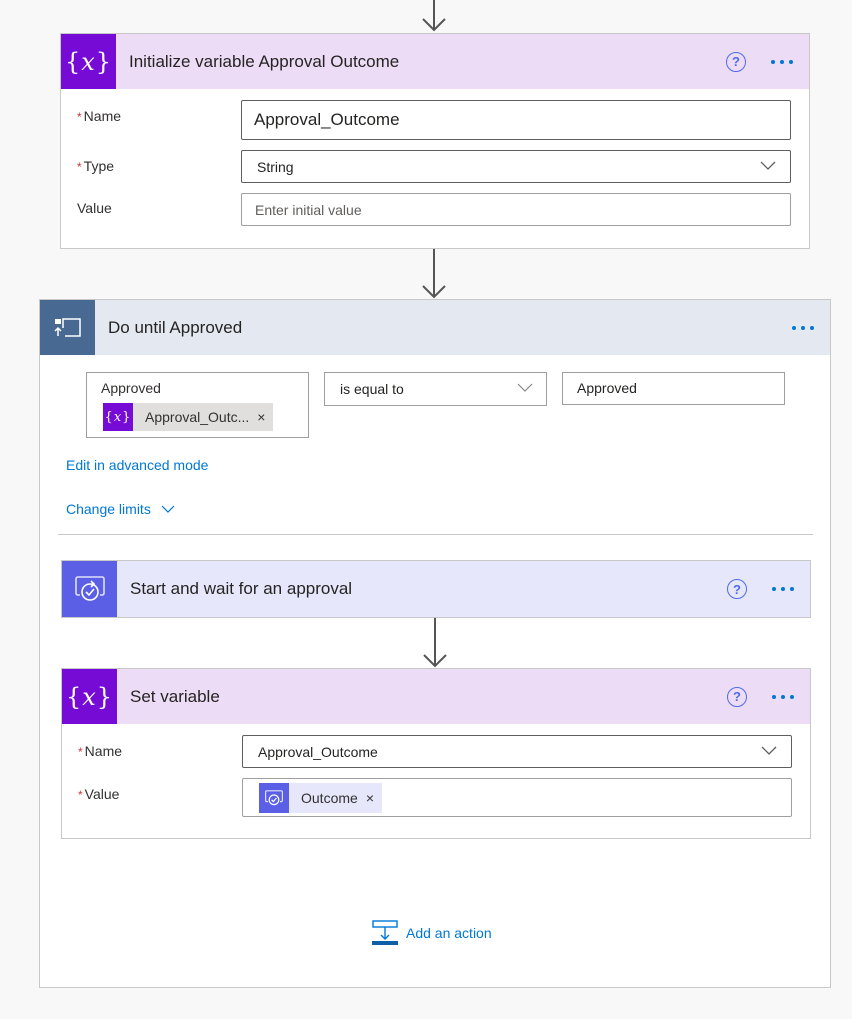 The image size is (852, 1019). I want to click on approval-action-card: Start and wait for an approval ?, so click(436, 589).